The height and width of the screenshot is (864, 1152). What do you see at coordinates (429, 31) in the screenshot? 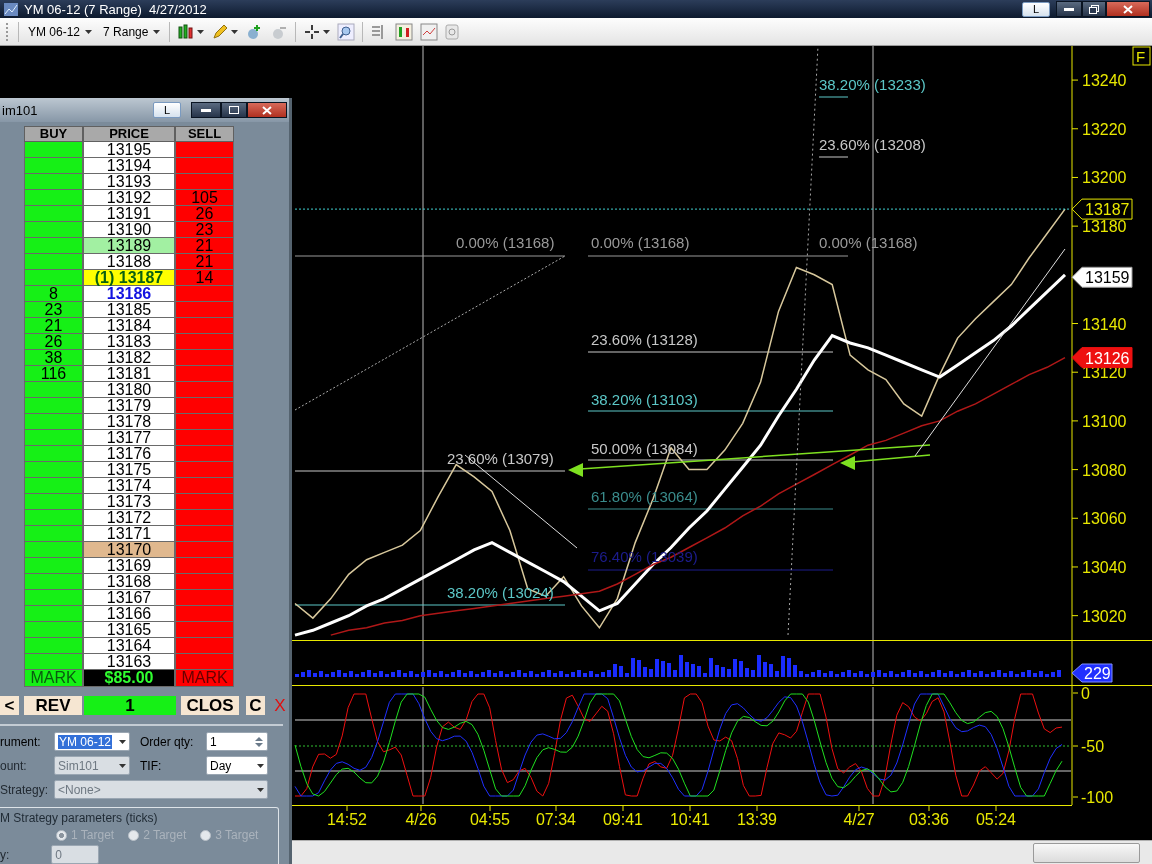
I see `line-chart-icon` at bounding box center [429, 31].